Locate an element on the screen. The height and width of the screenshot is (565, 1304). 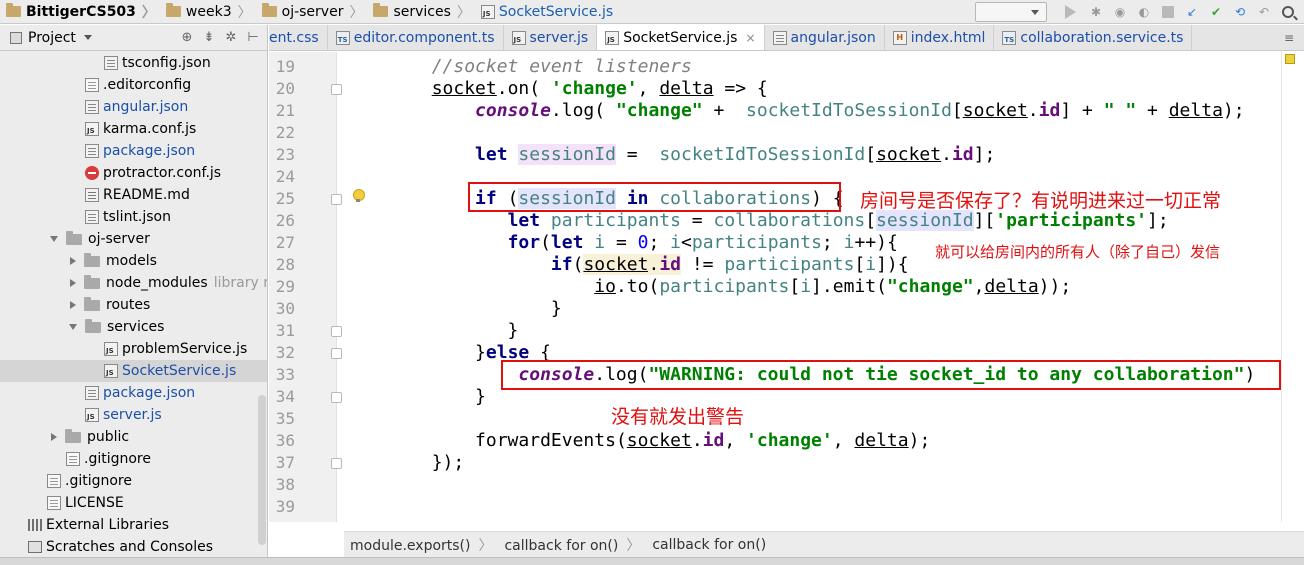
editor-tab: angular.json is located at coordinates (825, 37).